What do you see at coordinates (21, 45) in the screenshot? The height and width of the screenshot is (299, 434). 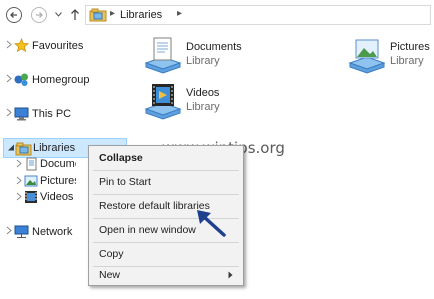 I see `star-icon` at bounding box center [21, 45].